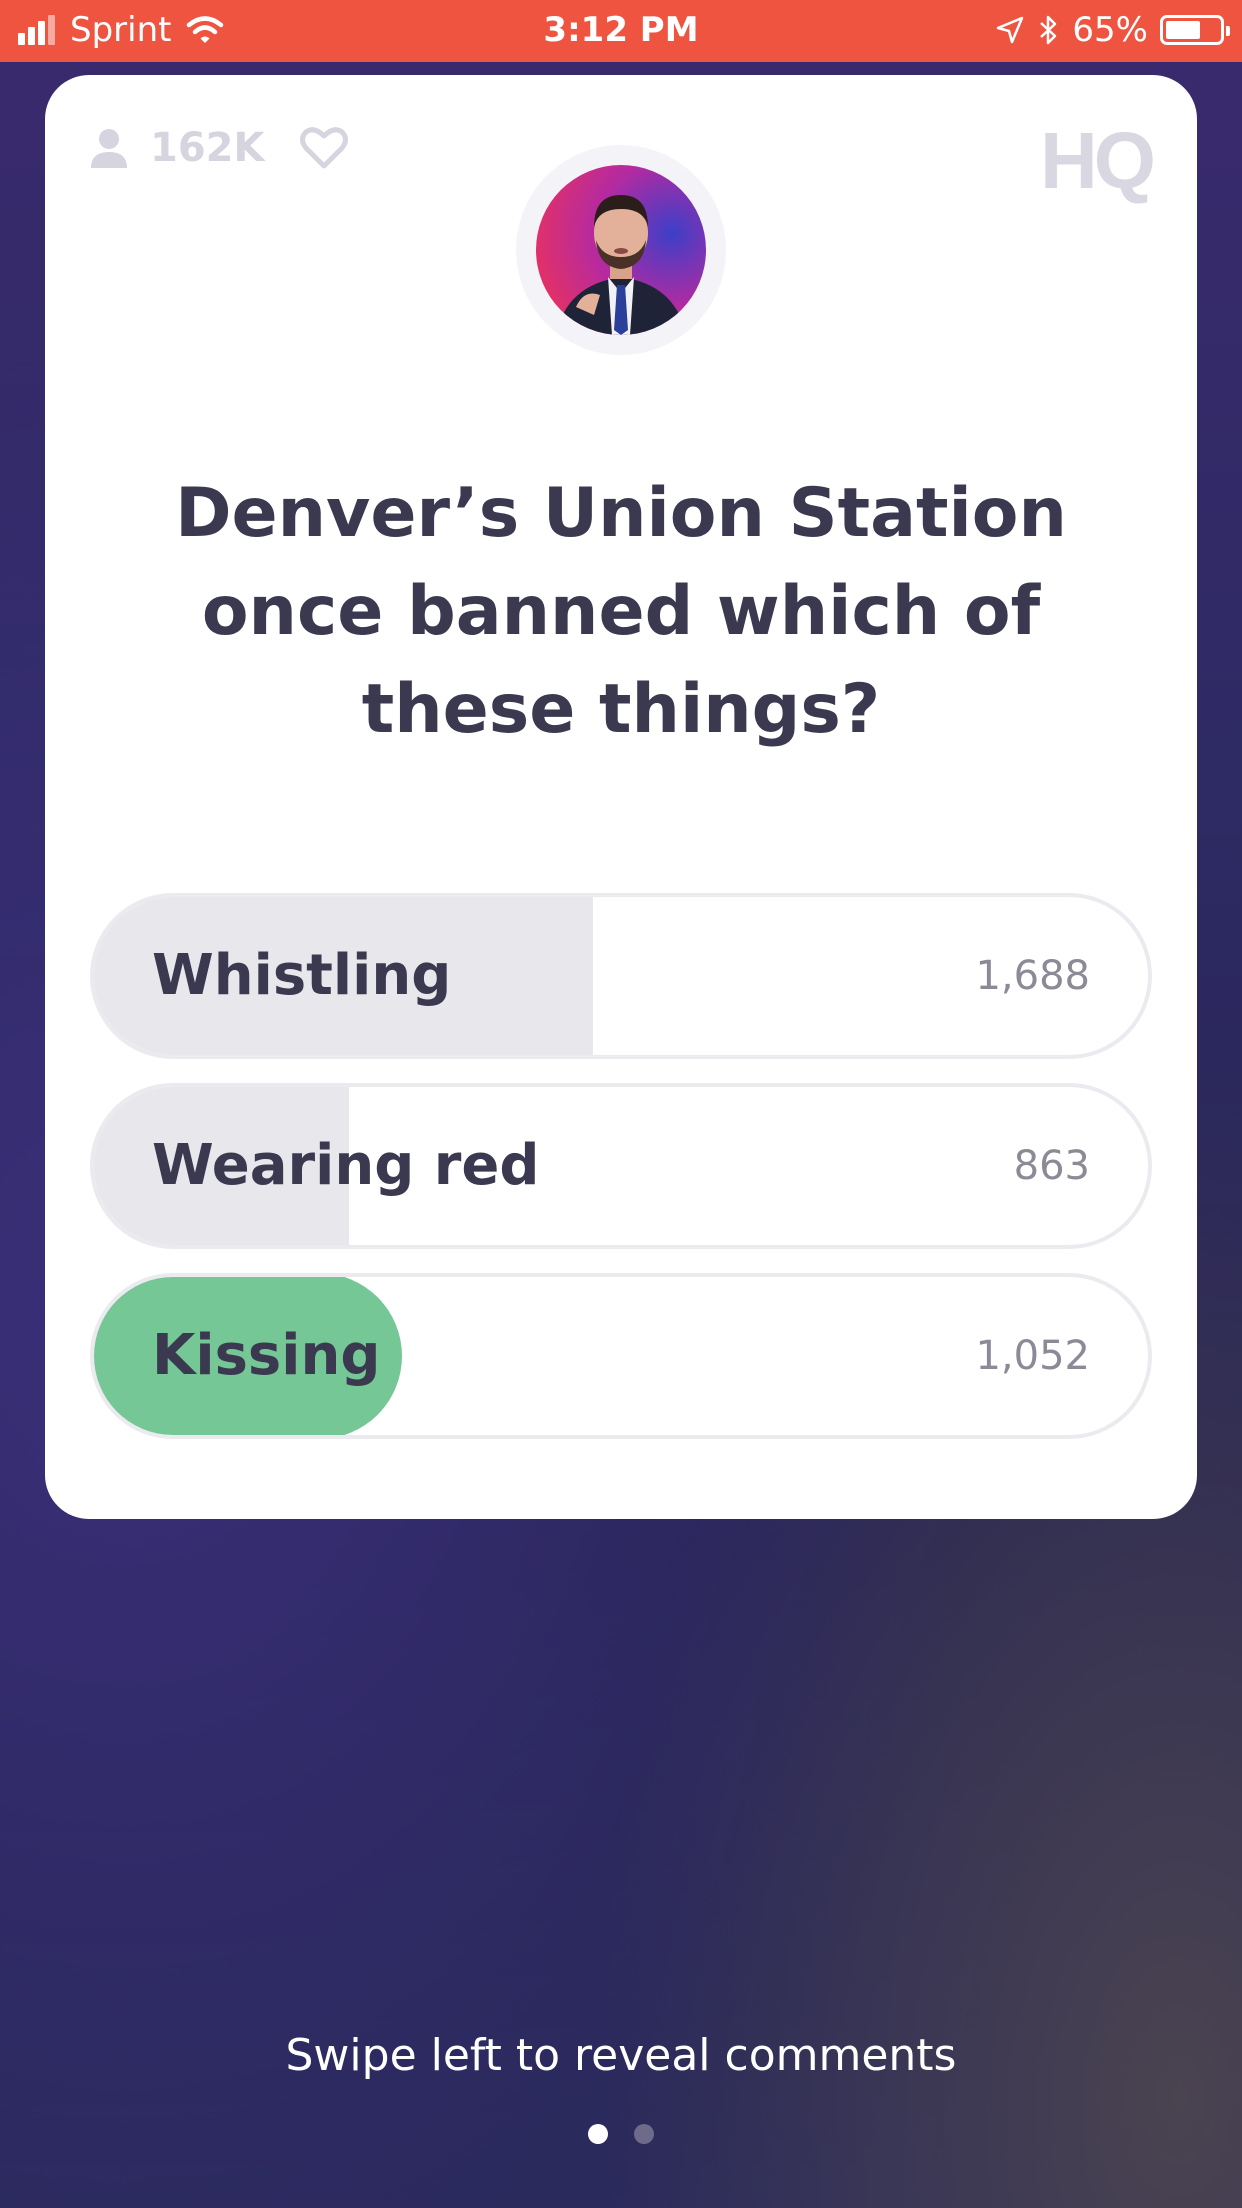 This screenshot has width=1242, height=2208. Describe the element at coordinates (1183, 30) in the screenshot. I see `battery-fill` at that location.